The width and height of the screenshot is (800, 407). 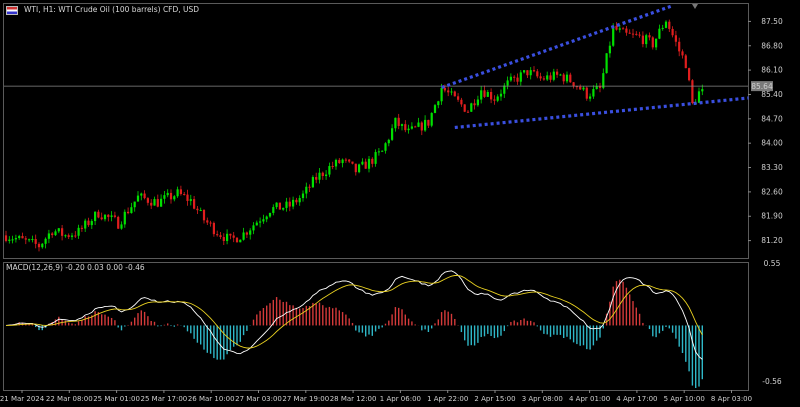 What do you see at coordinates (762, 86) in the screenshot?
I see `current-price-label: 85.64` at bounding box center [762, 86].